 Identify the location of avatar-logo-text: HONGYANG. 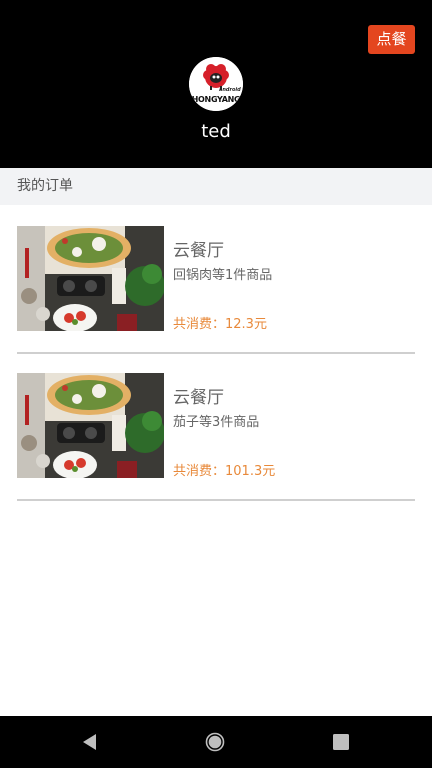
(216, 99).